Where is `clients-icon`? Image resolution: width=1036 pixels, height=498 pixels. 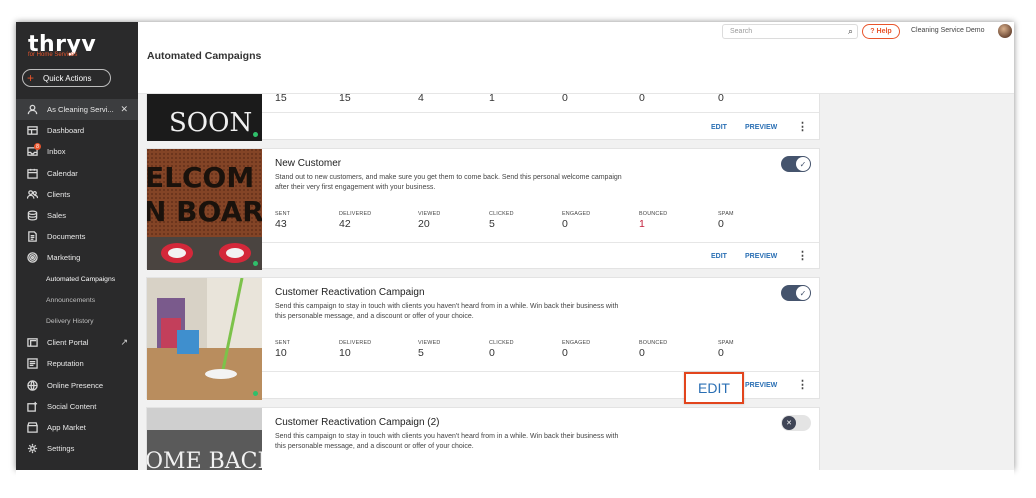 clients-icon is located at coordinates (32, 194).